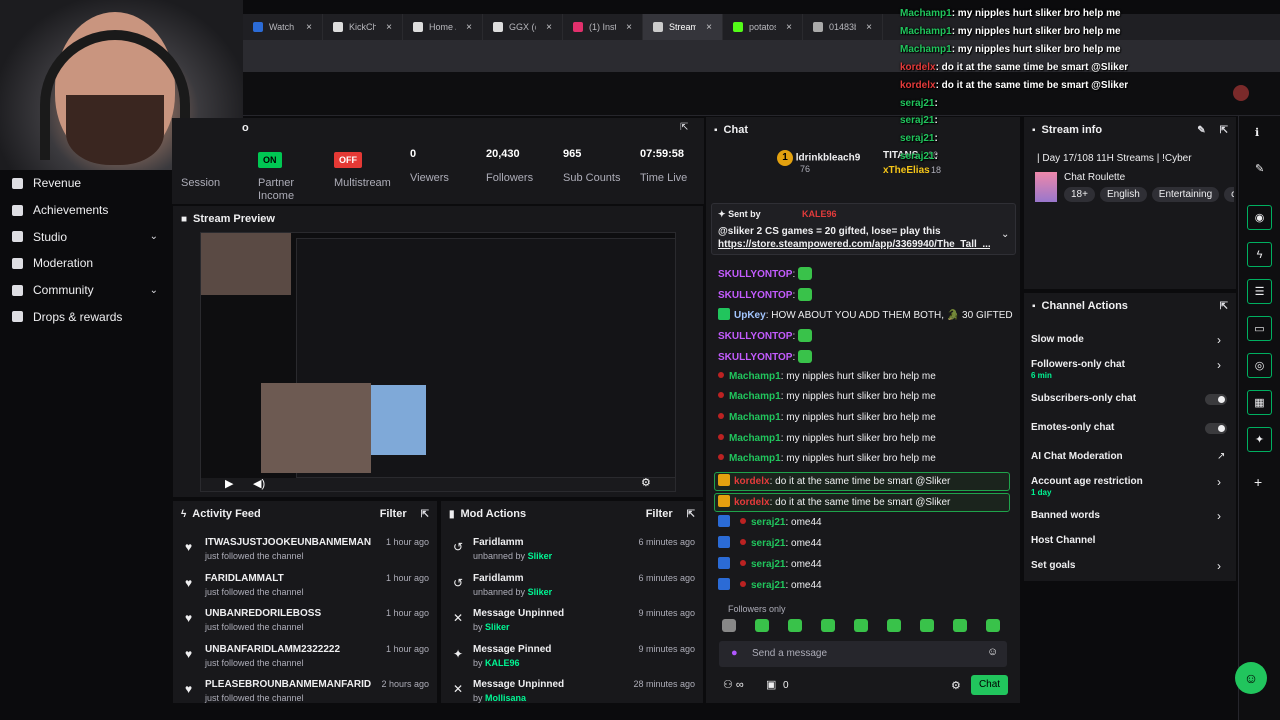 This screenshot has height=720, width=1280. Describe the element at coordinates (1259, 291) in the screenshot. I see `rail-list-icon: ☰` at that location.